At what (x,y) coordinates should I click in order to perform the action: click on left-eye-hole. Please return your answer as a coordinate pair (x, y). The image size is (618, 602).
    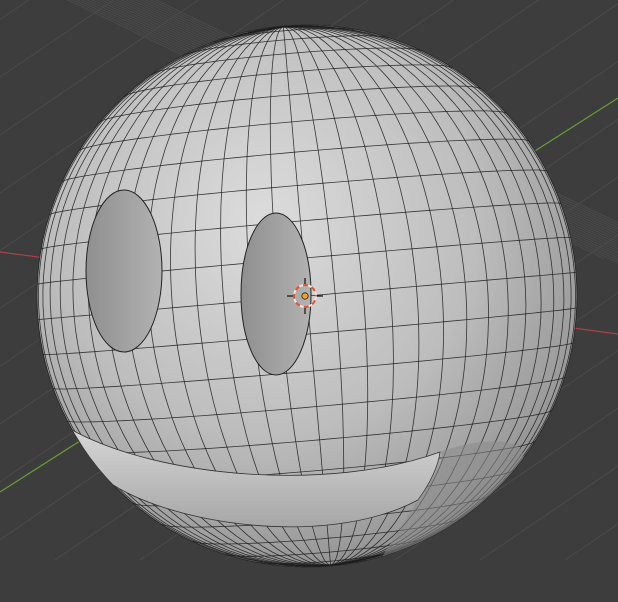
    Looking at the image, I should click on (124, 271).